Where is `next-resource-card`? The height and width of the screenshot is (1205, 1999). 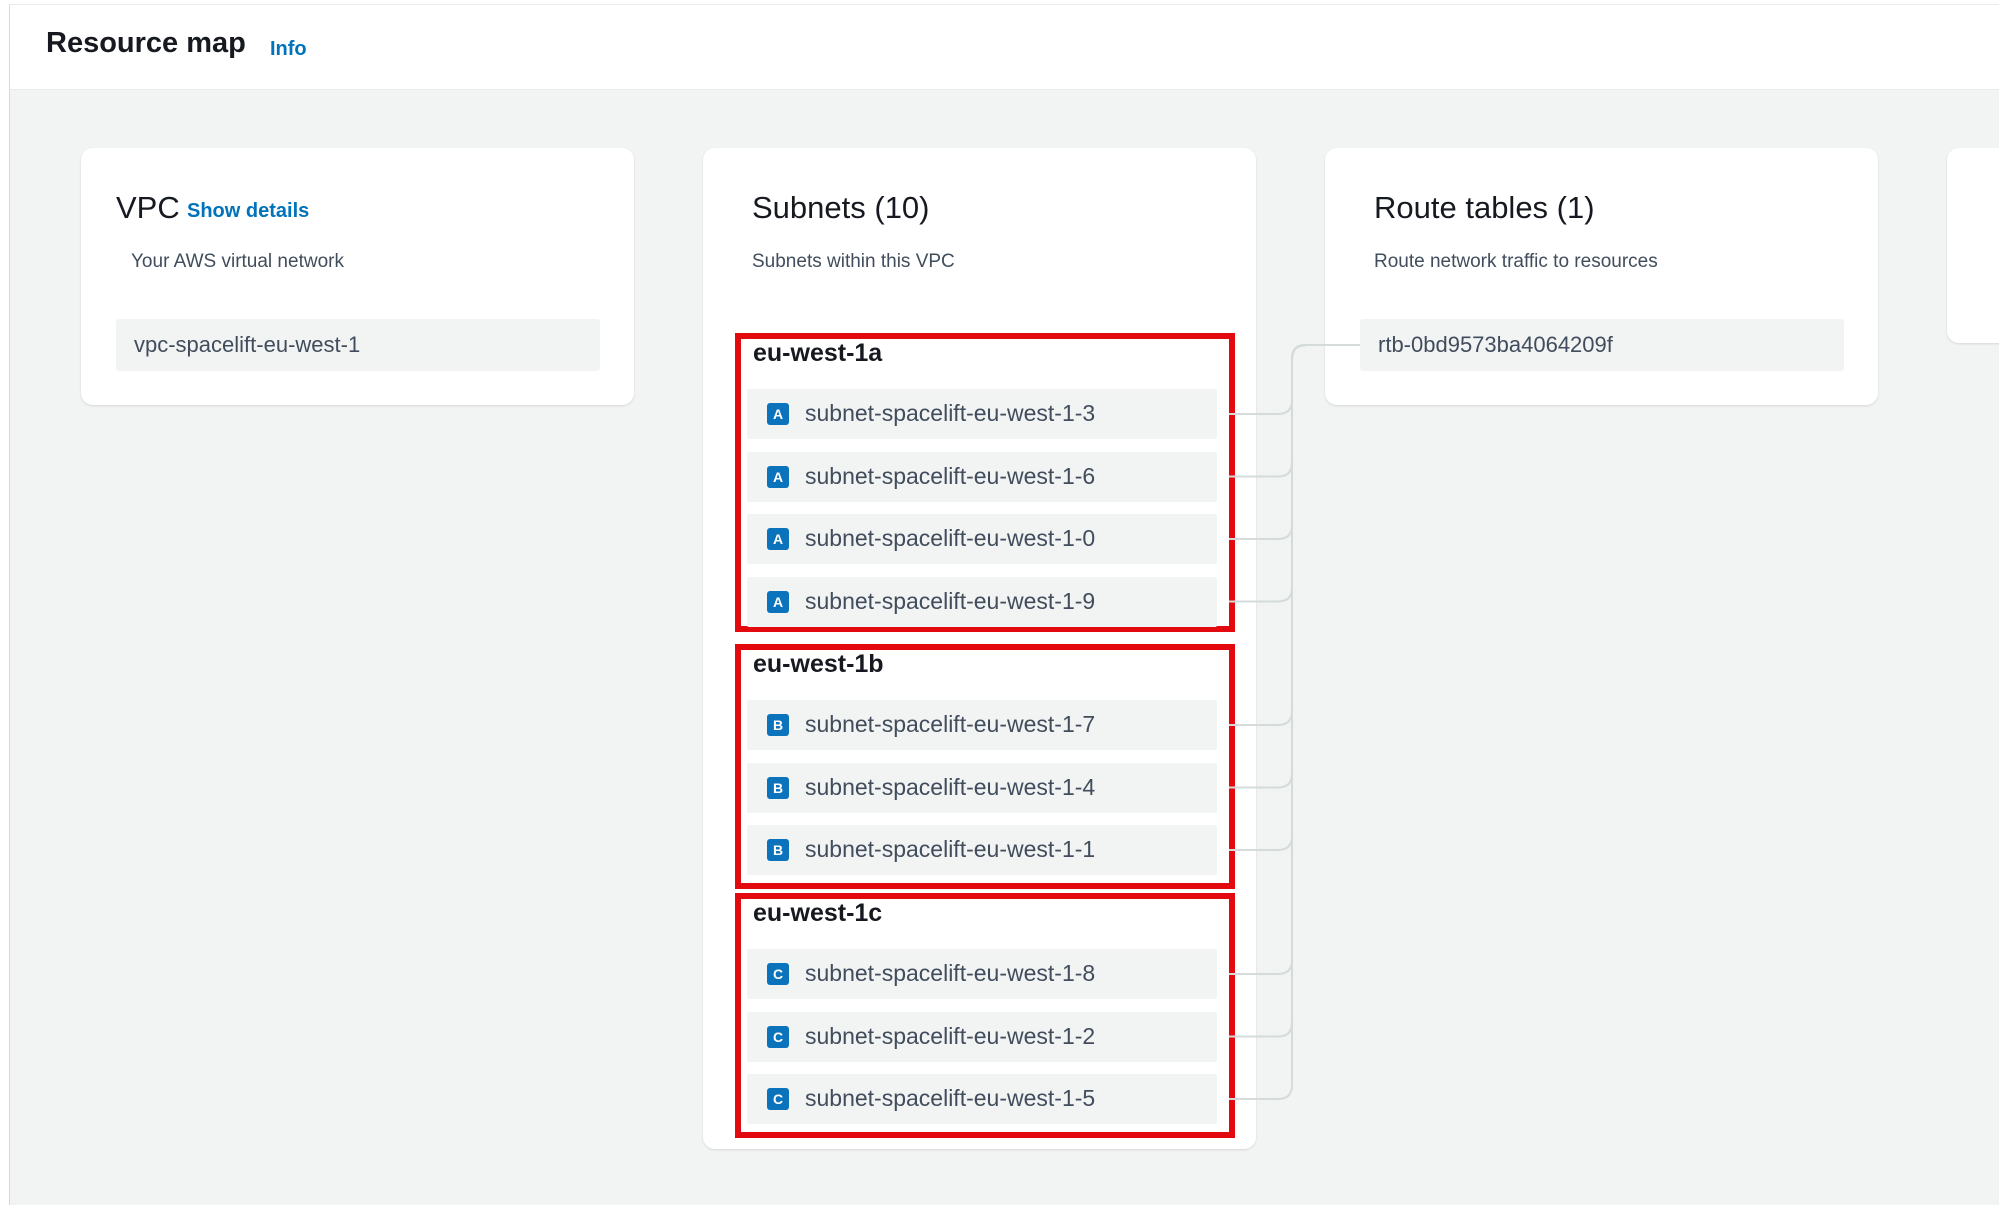 next-resource-card is located at coordinates (1973, 245).